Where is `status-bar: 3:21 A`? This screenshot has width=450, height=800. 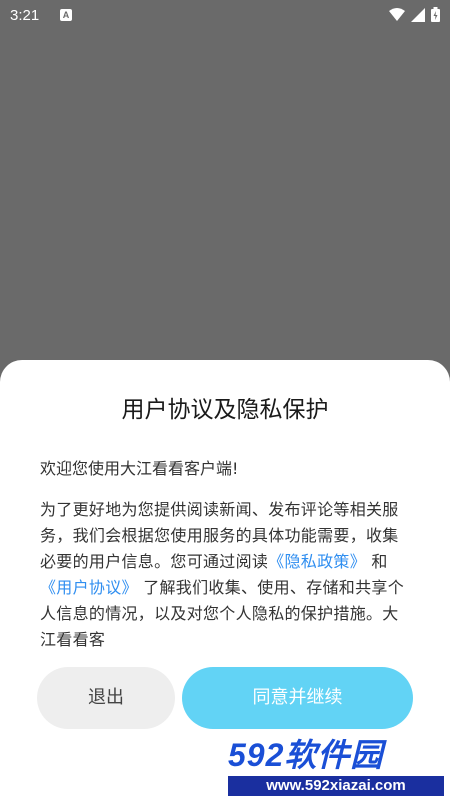 status-bar: 3:21 A is located at coordinates (225, 16).